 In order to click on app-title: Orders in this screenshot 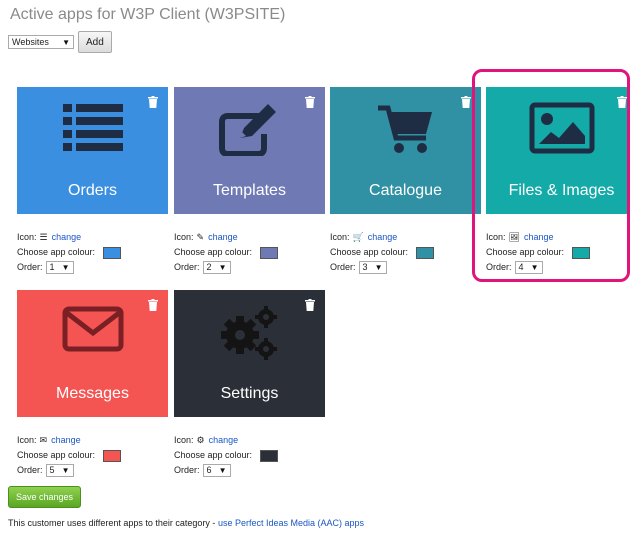, I will do `click(92, 190)`.